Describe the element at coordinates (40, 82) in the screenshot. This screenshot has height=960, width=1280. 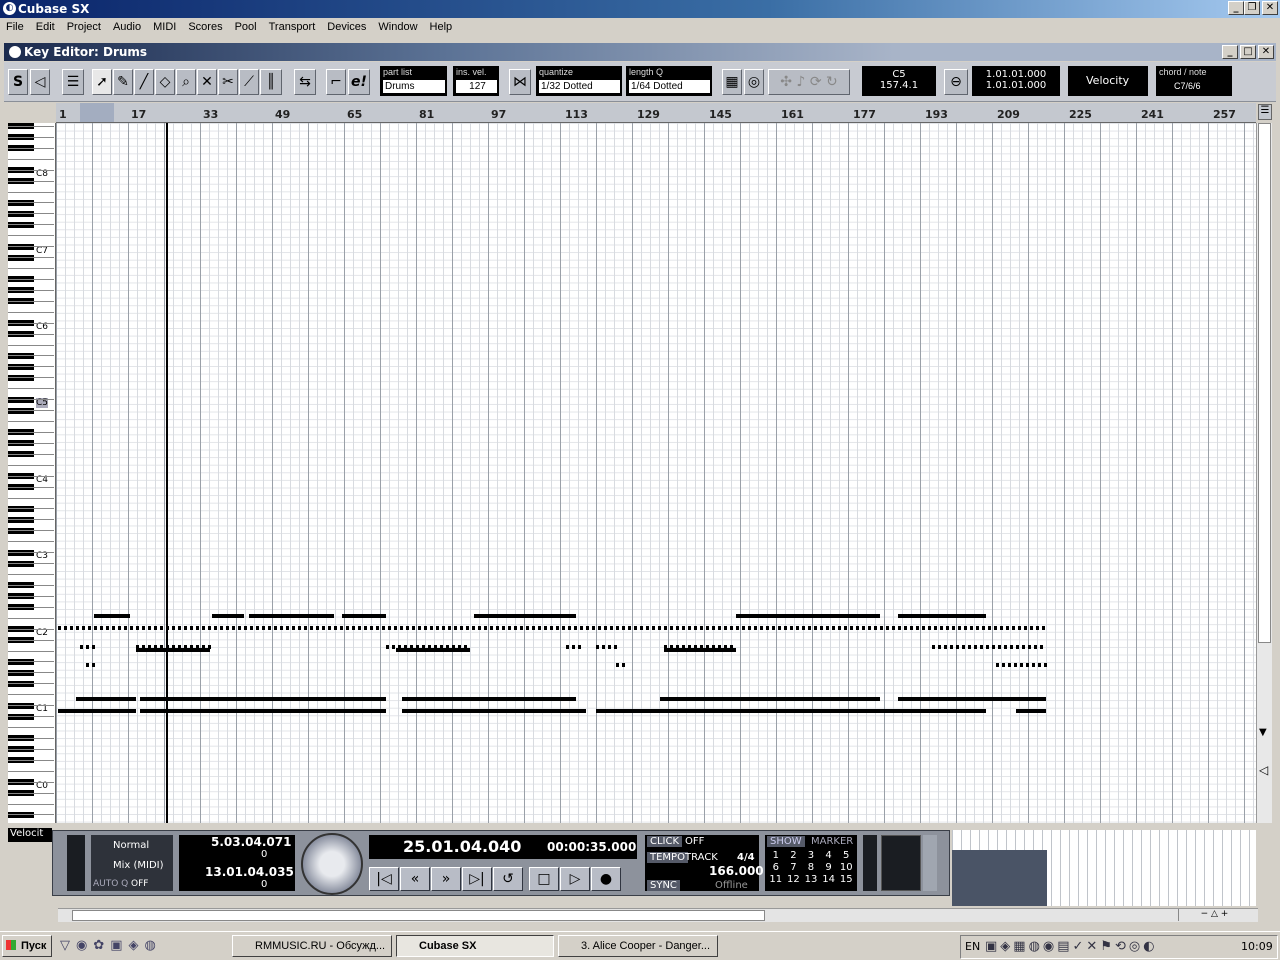
I see `feedback-speaker-icon: ◁` at that location.